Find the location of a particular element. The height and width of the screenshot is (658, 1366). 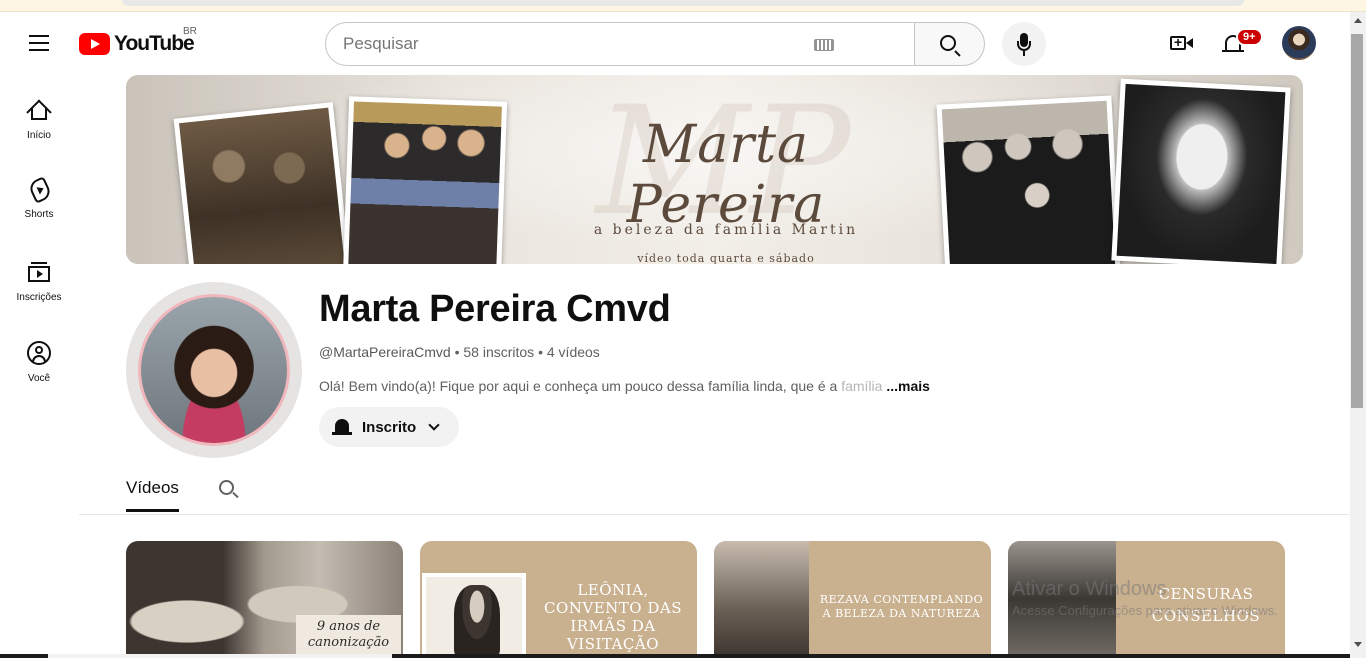

scrollbar is located at coordinates (1358, 335).